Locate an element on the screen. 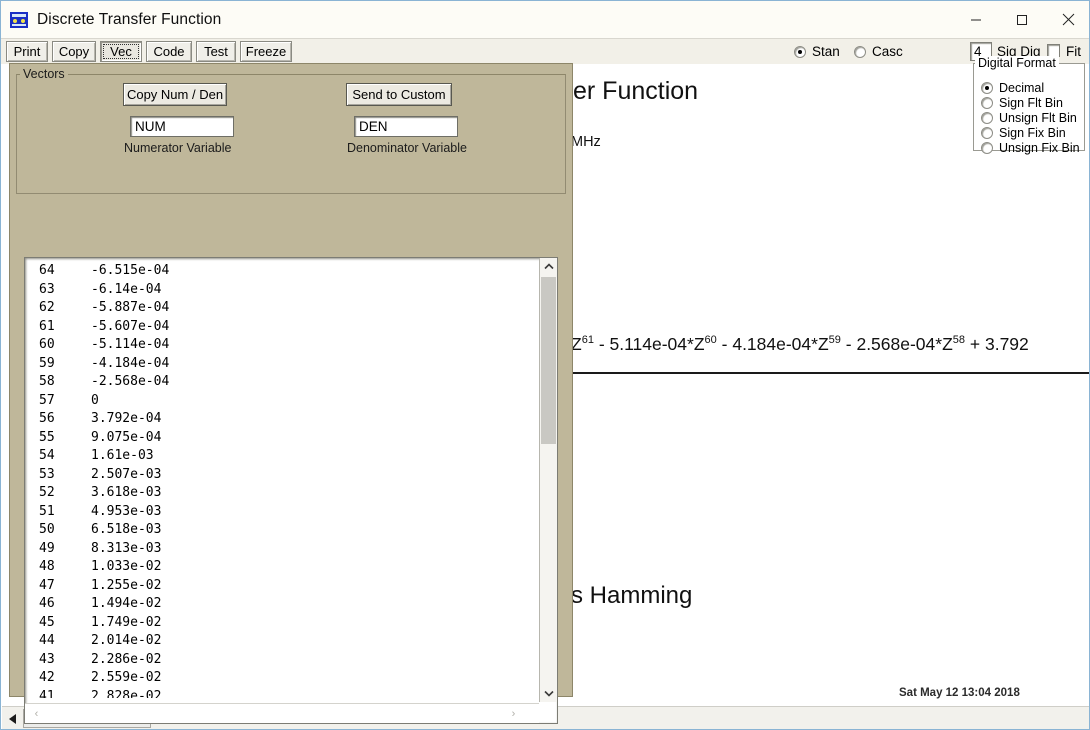  radio-unsign-fix-bin: Unsign Fix Bin is located at coordinates (1030, 148).